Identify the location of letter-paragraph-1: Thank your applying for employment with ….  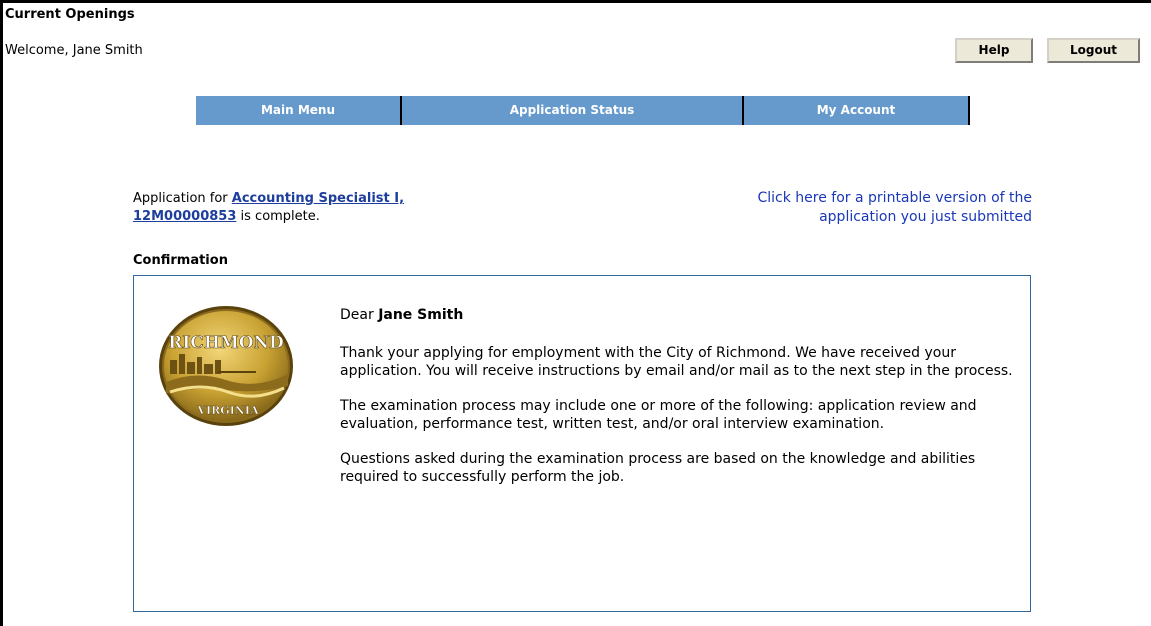
(676, 362).